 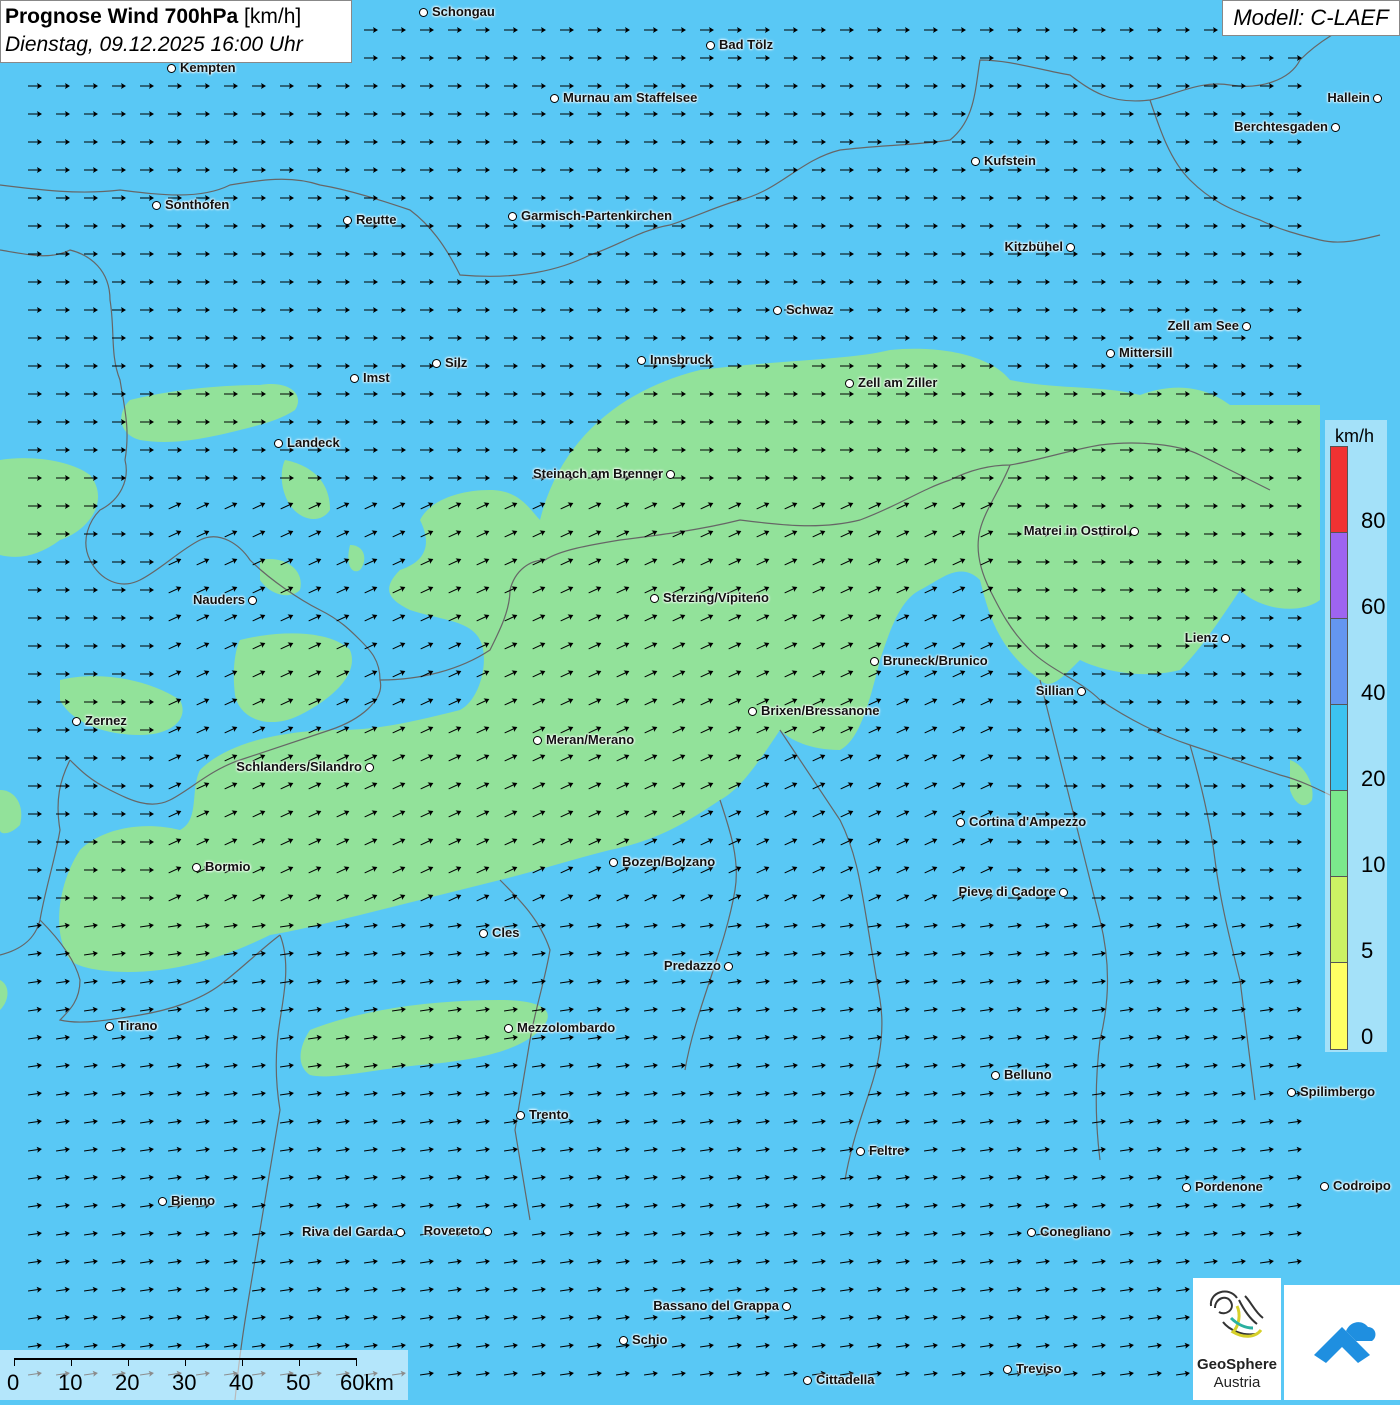 What do you see at coordinates (1339, 748) in the screenshot?
I see `legend-colorbar` at bounding box center [1339, 748].